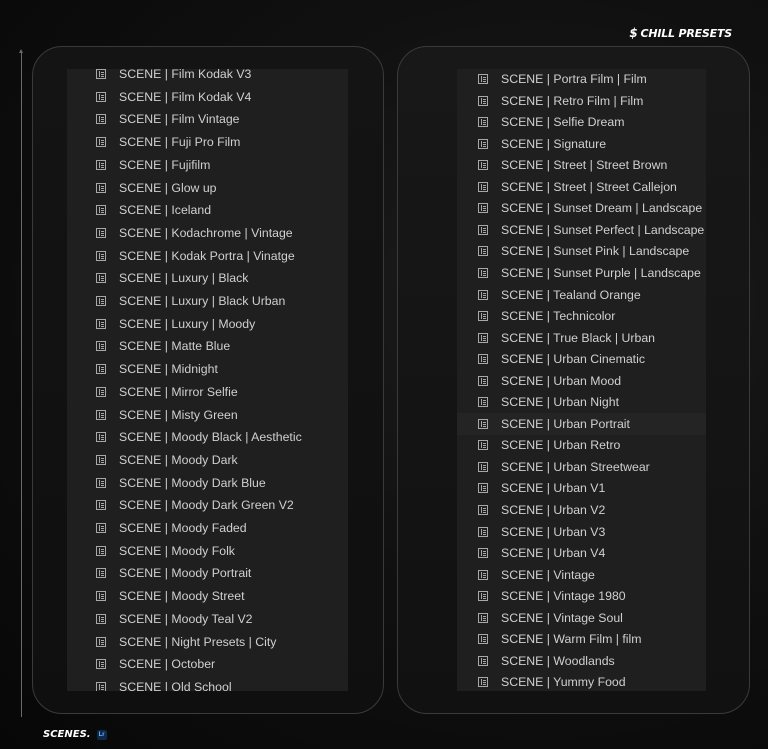 Image resolution: width=768 pixels, height=749 pixels. What do you see at coordinates (207, 301) in the screenshot?
I see `preset-item: SCENE | Luxury | Black Urban` at bounding box center [207, 301].